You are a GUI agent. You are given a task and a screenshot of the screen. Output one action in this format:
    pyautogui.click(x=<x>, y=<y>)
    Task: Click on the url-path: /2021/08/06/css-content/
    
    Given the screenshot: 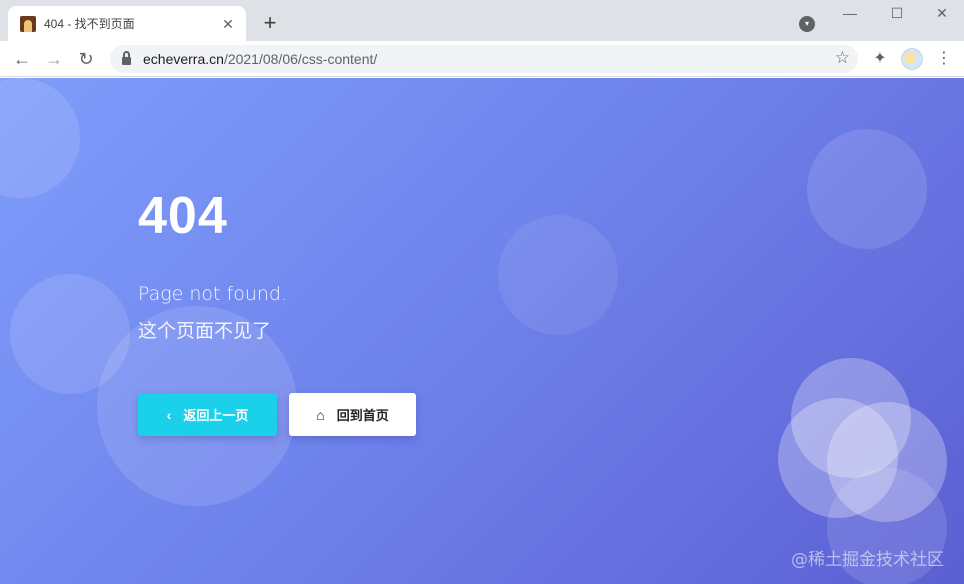 What is the action you would take?
    pyautogui.click(x=300, y=59)
    